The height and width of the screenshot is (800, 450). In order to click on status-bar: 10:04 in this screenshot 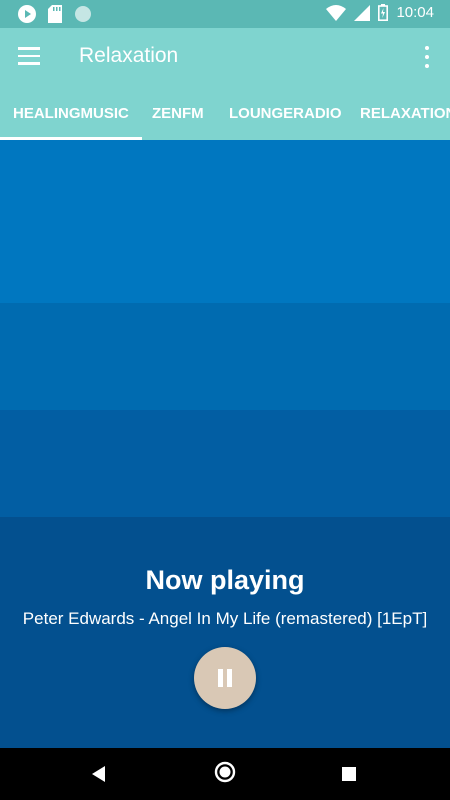, I will do `click(225, 14)`.